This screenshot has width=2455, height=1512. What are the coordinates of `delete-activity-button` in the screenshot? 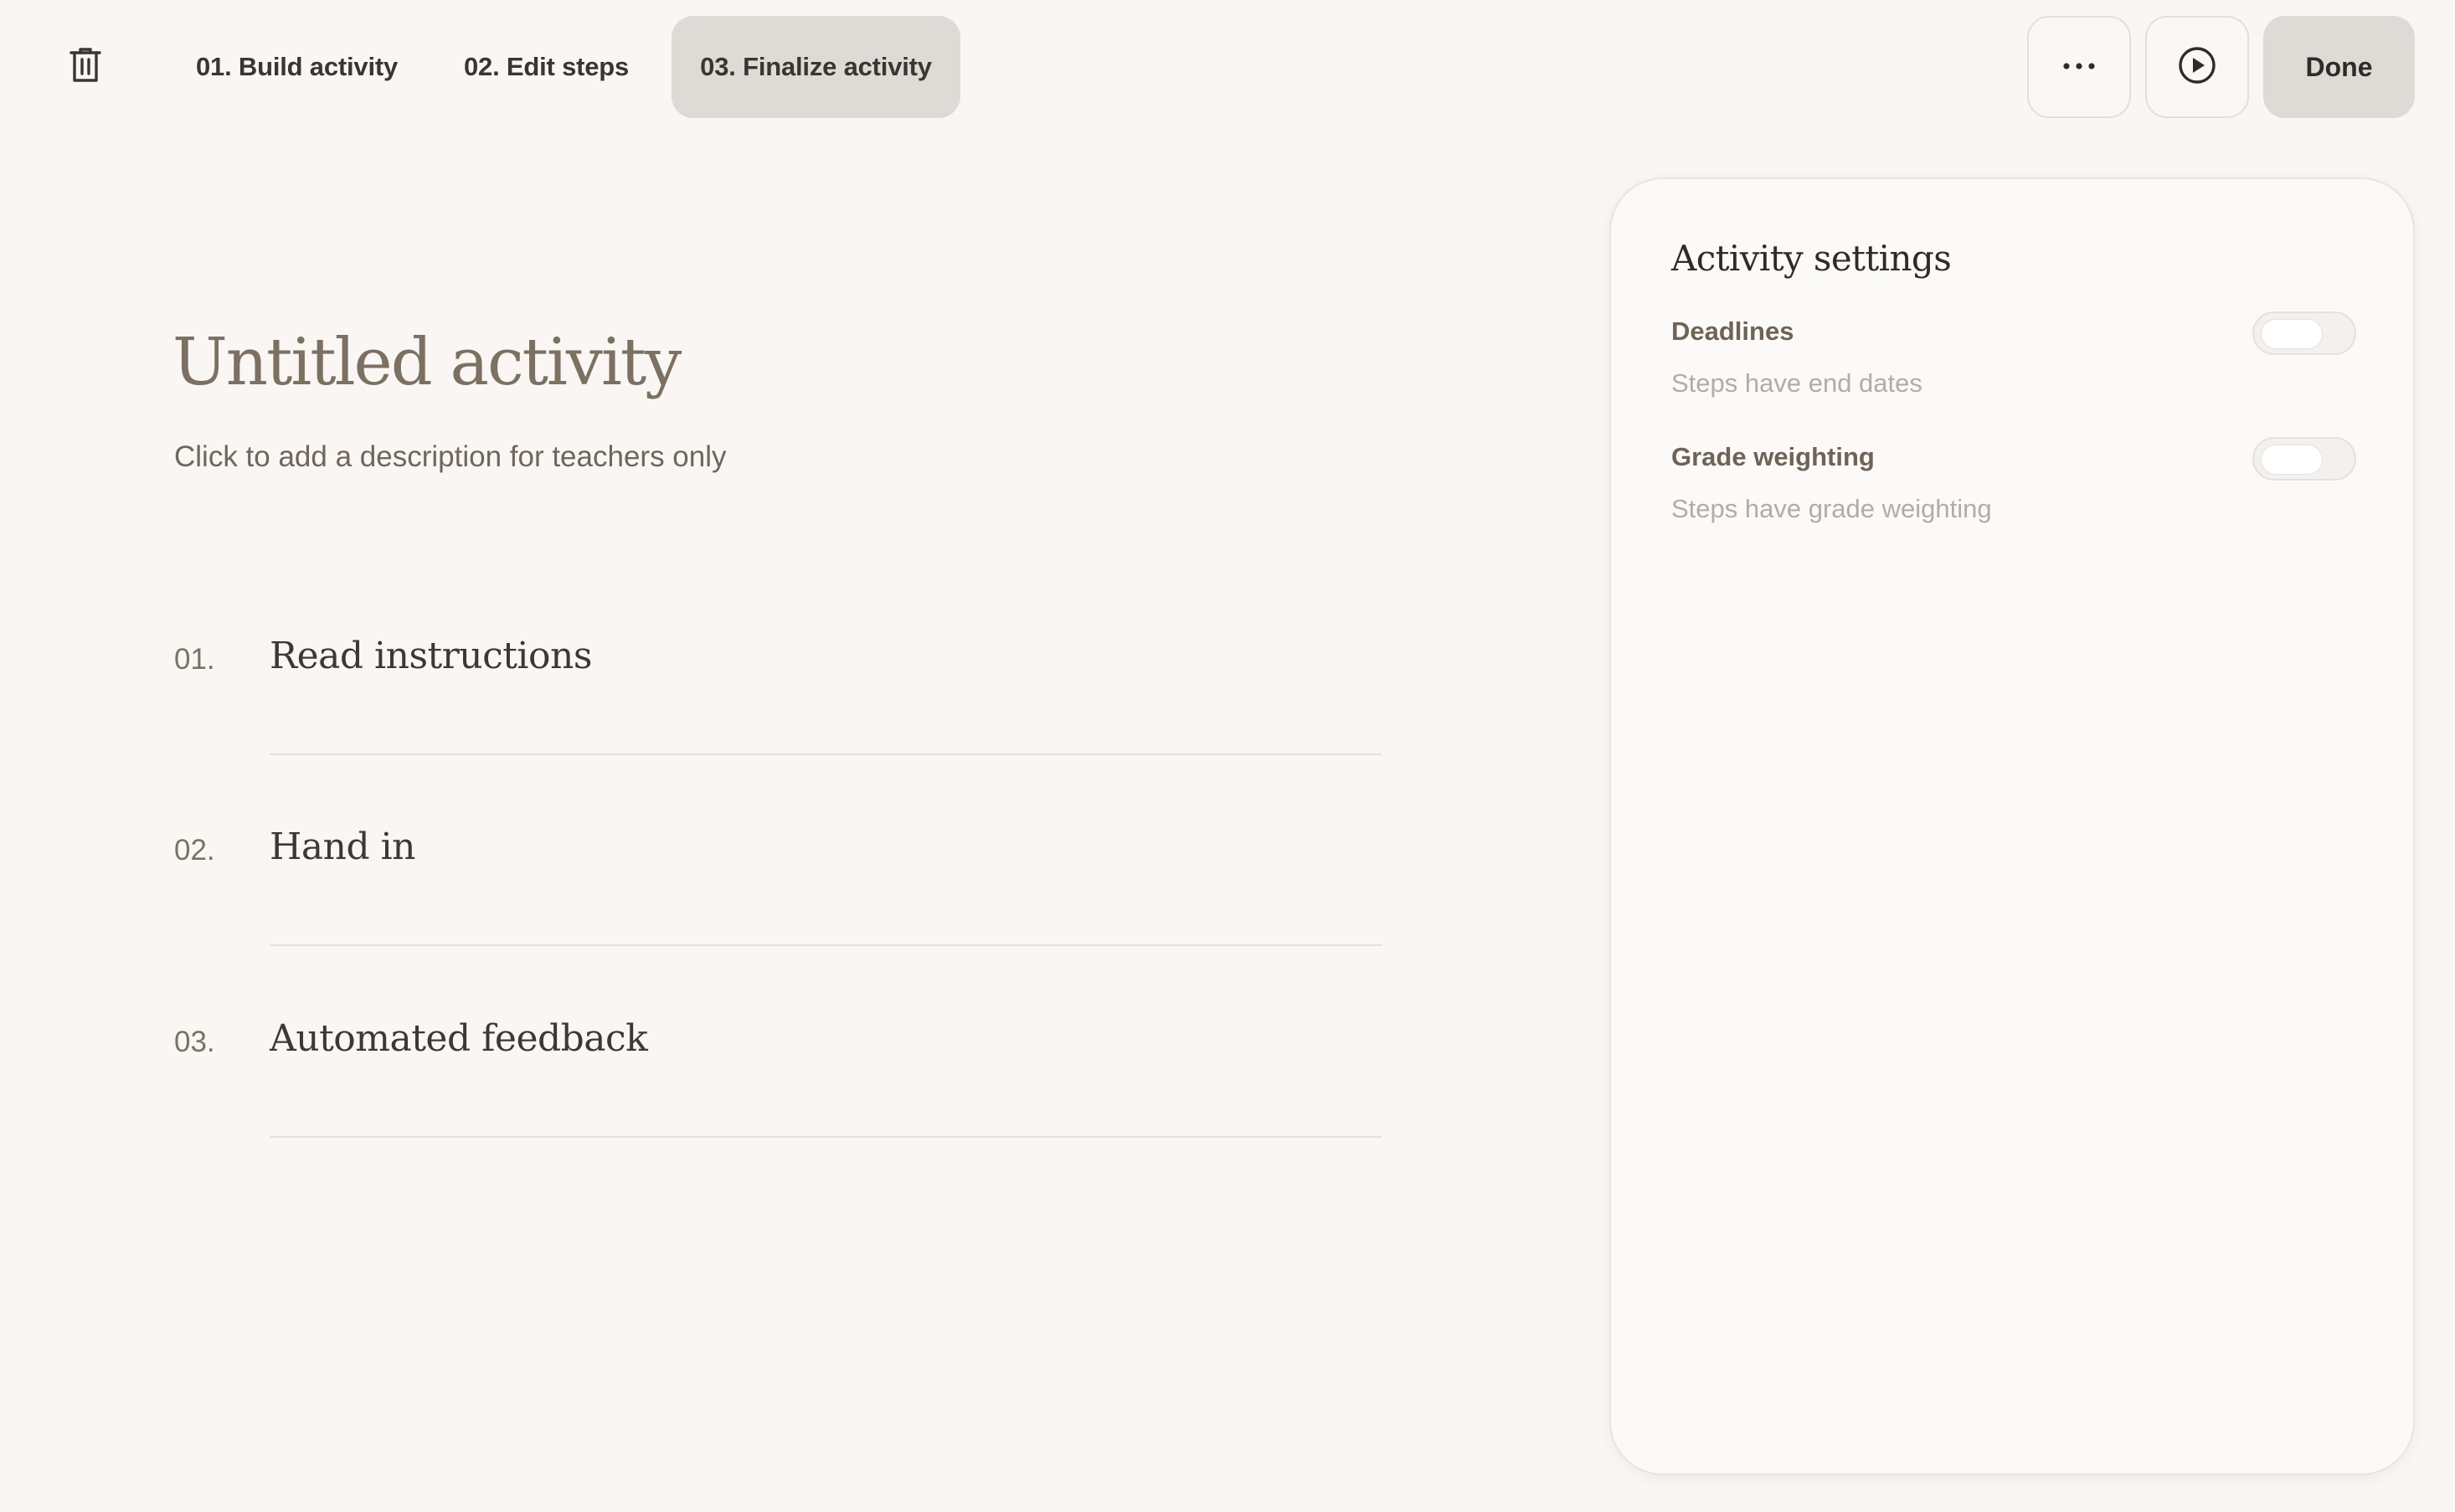 It's located at (86, 66).